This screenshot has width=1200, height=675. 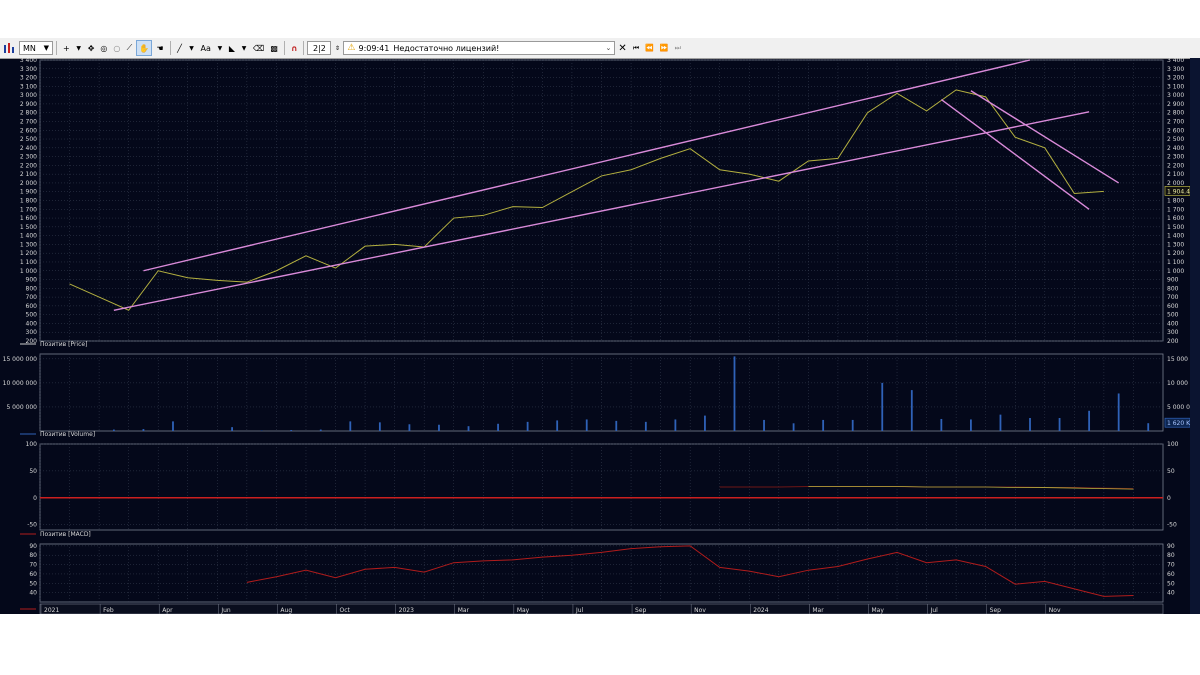 I want to click on close-icon: ✕, so click(x=622, y=48).